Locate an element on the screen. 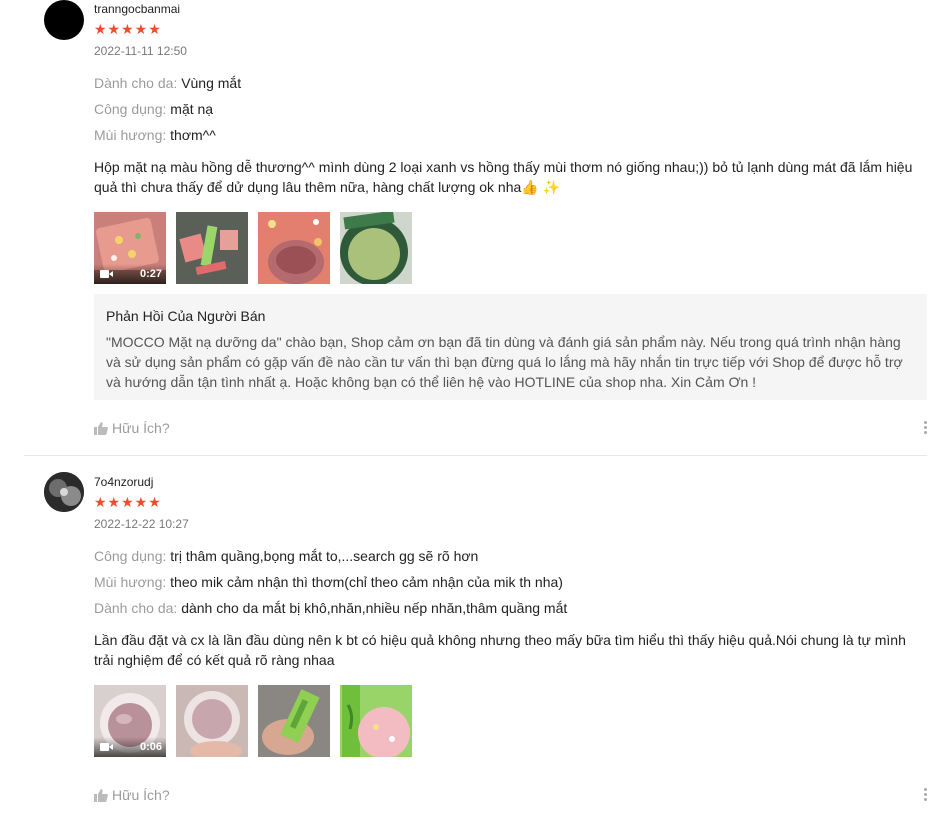 This screenshot has height=820, width=948. attribute-scent: Mùi hương: thơm^^ is located at coordinates (155, 135).